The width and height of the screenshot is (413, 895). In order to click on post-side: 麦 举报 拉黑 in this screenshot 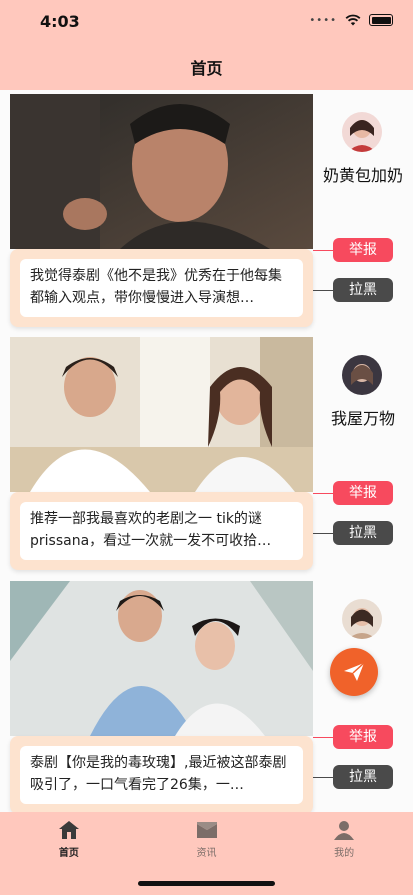, I will do `click(363, 694)`.